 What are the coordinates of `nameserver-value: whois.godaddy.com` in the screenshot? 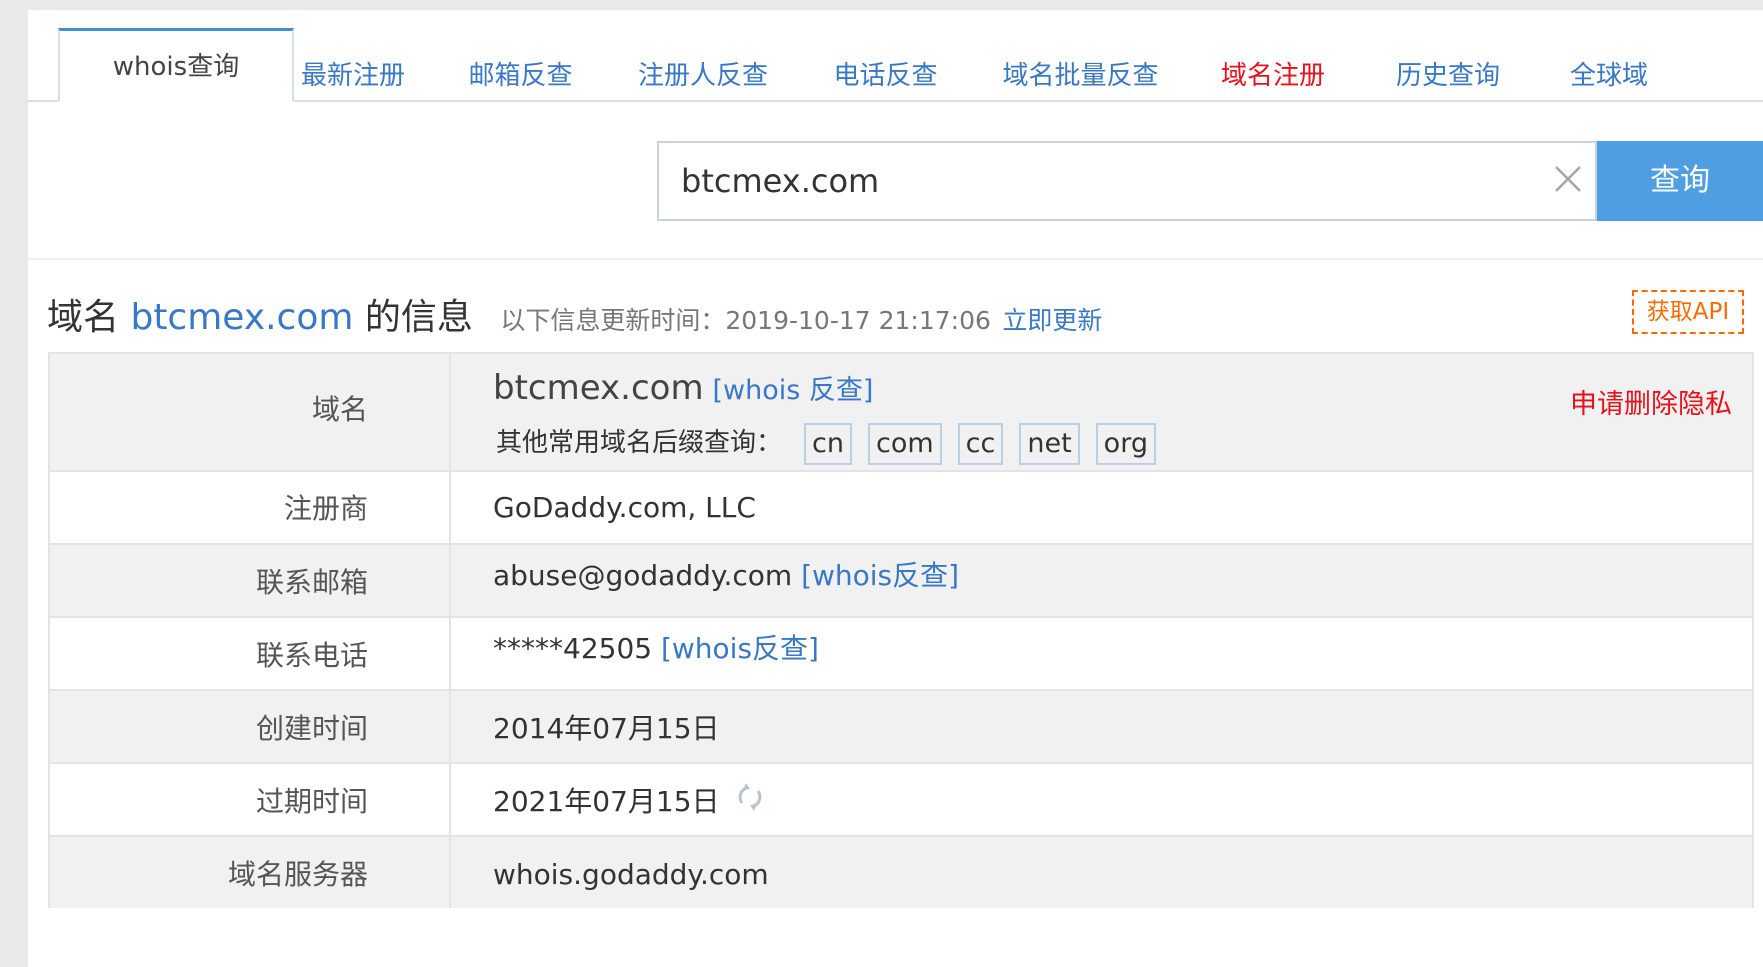 It's located at (631, 874).